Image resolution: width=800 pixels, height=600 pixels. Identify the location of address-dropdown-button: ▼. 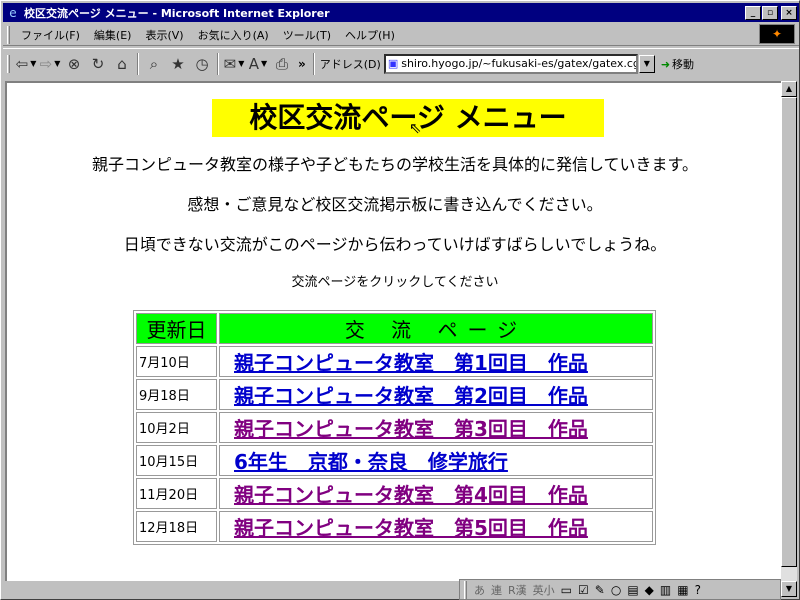
(646, 63).